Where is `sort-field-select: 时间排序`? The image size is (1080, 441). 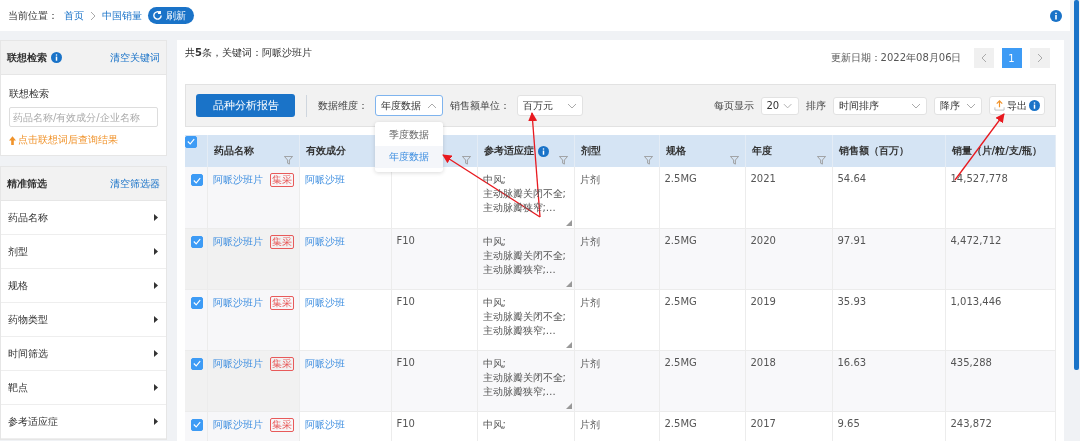 sort-field-select: 时间排序 is located at coordinates (879, 105).